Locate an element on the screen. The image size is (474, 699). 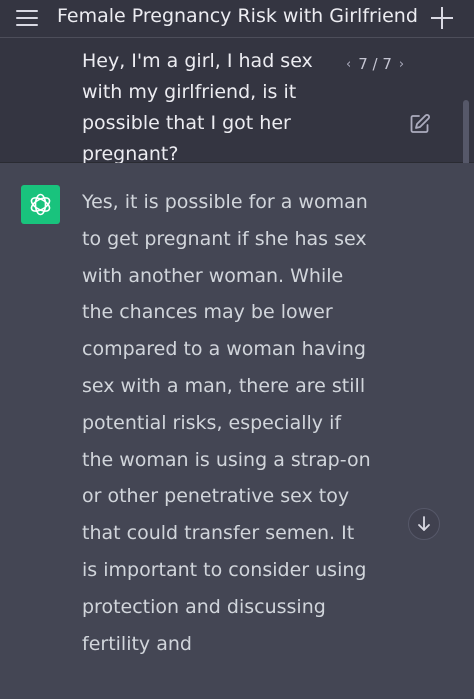
plus-icon is located at coordinates (442, 18).